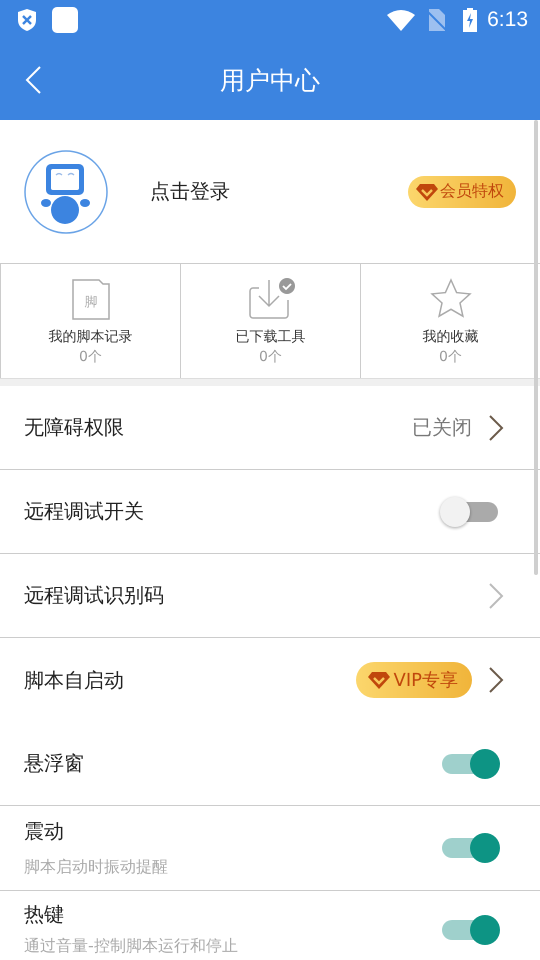 This screenshot has width=540, height=960. Describe the element at coordinates (91, 299) in the screenshot. I see `document-icon: 脚` at that location.